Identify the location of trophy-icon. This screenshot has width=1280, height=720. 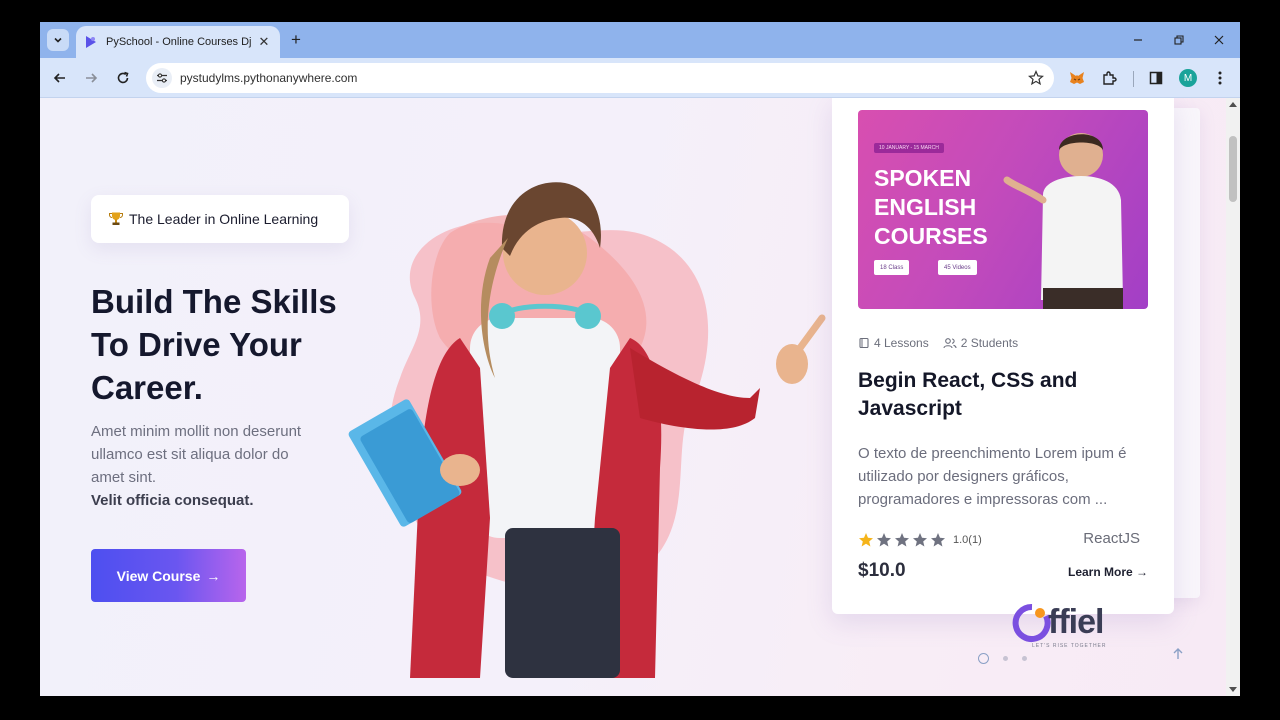
(116, 218).